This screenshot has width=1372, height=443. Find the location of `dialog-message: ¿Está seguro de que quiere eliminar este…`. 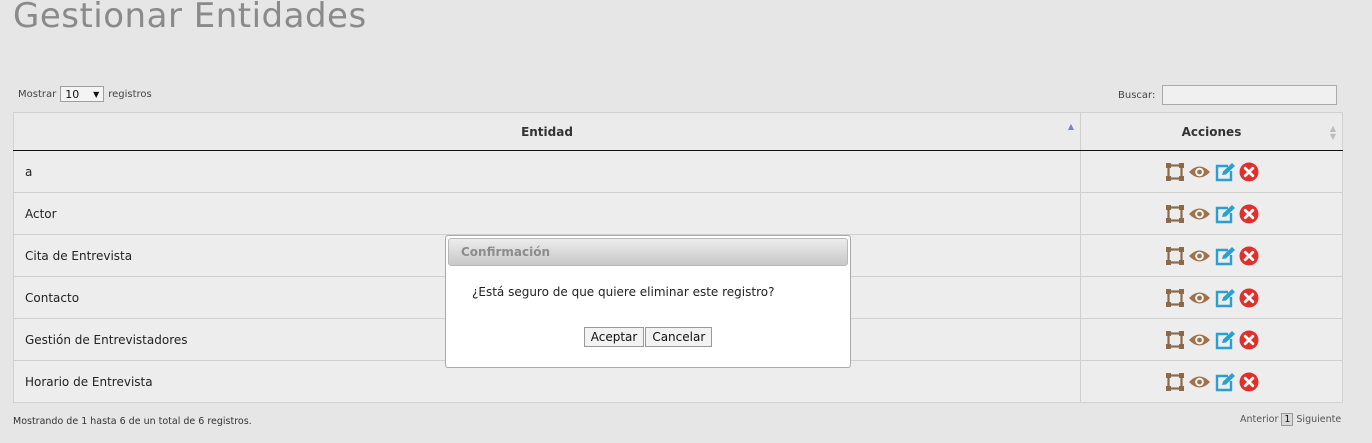

dialog-message: ¿Está seguro de que quiere eliminar este… is located at coordinates (623, 292).